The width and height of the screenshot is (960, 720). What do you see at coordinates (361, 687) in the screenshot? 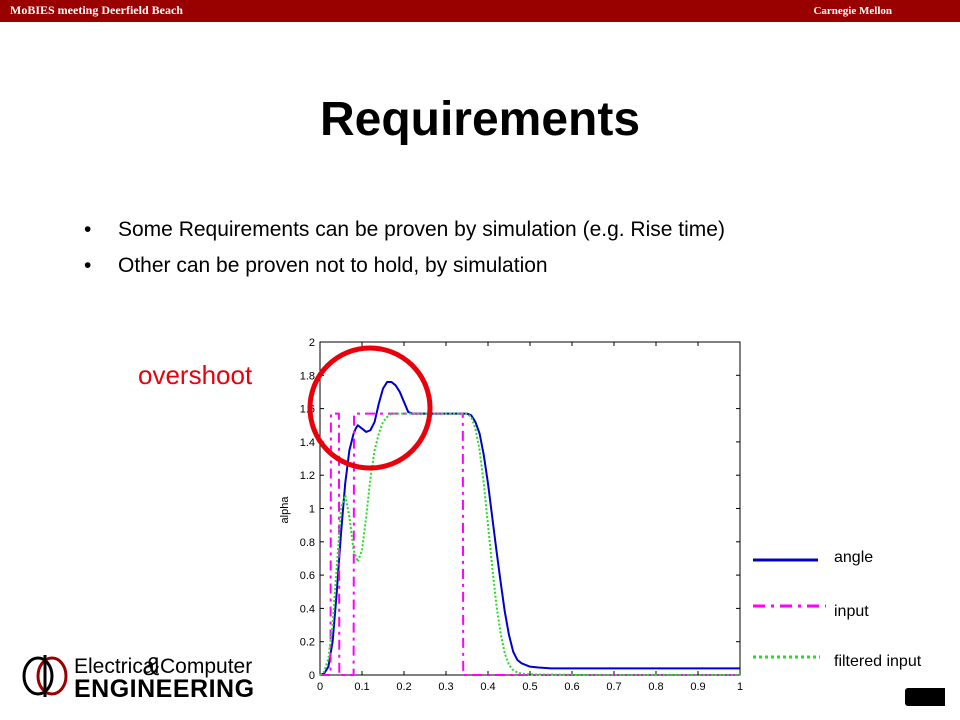
I see `x-tick-label: 0.1` at bounding box center [361, 687].